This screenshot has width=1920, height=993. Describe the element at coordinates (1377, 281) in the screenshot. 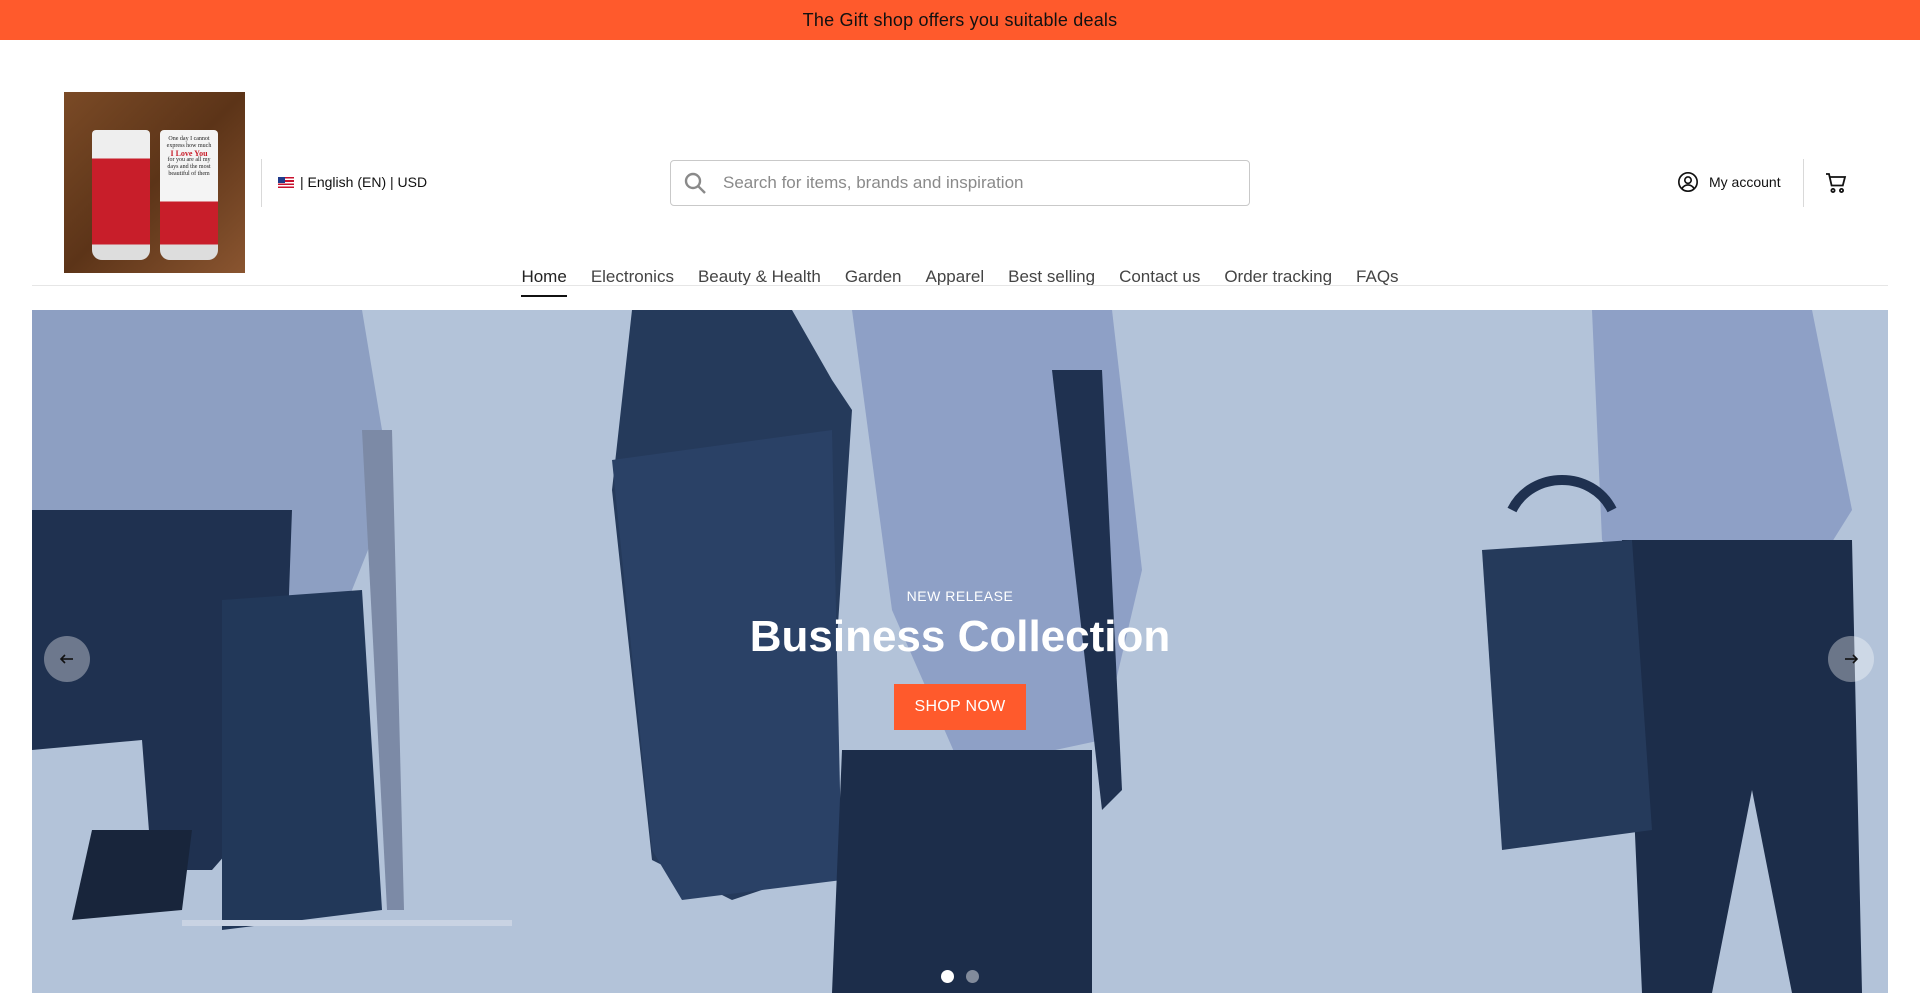

I see `nav-item-faqs: FAQs` at that location.